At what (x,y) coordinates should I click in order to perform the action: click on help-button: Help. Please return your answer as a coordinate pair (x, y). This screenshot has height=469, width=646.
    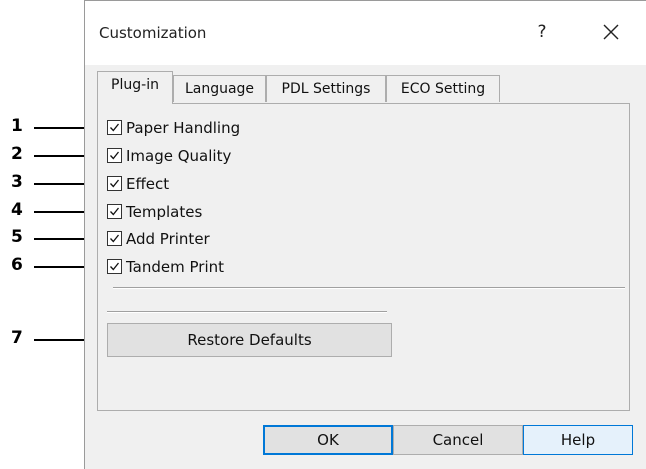
    Looking at the image, I should click on (578, 440).